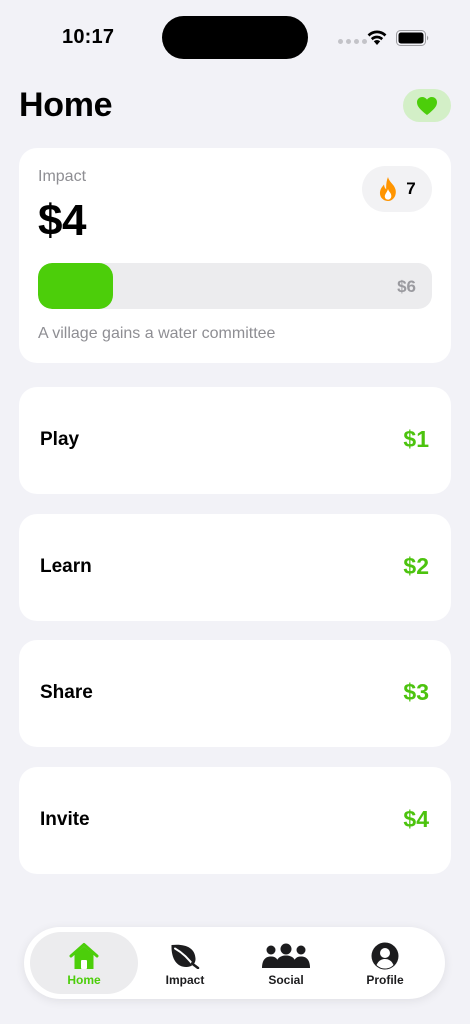 Image resolution: width=470 pixels, height=1024 pixels. Describe the element at coordinates (235, 820) in the screenshot. I see `action-card-invite: Invite $4` at that location.